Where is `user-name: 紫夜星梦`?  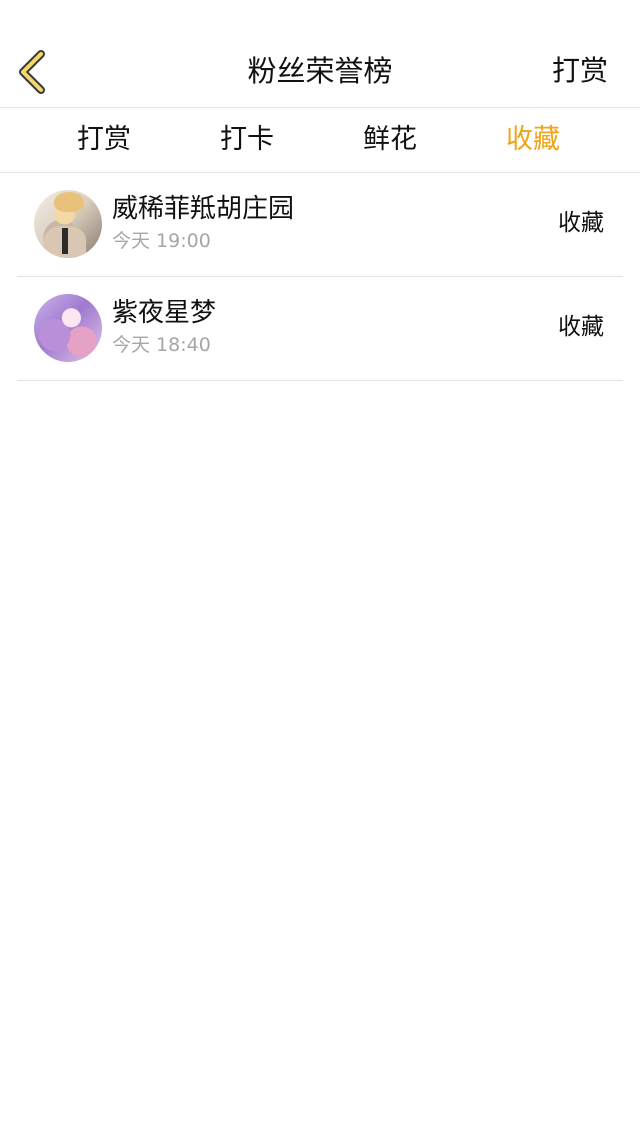
user-name: 紫夜星梦 is located at coordinates (164, 313).